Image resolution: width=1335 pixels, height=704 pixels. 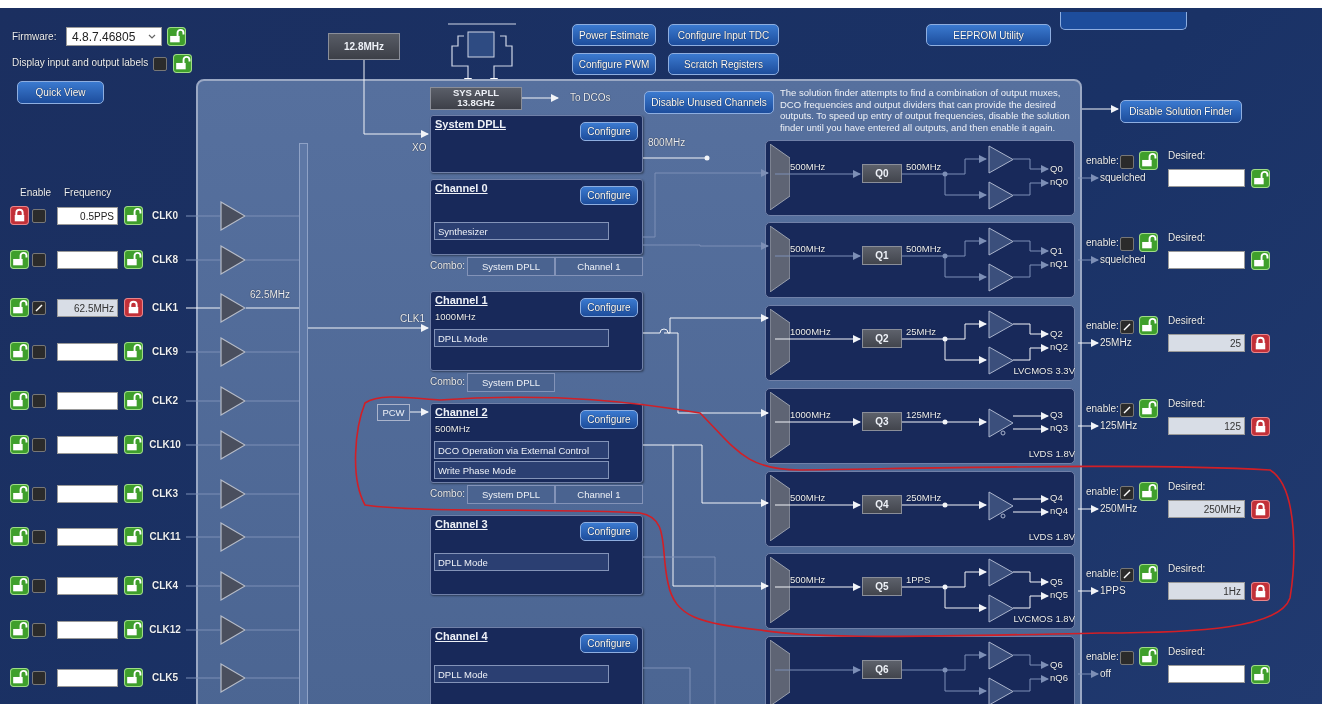 What do you see at coordinates (1206, 591) in the screenshot?
I see `desired-frequency-field: 1Hz` at bounding box center [1206, 591].